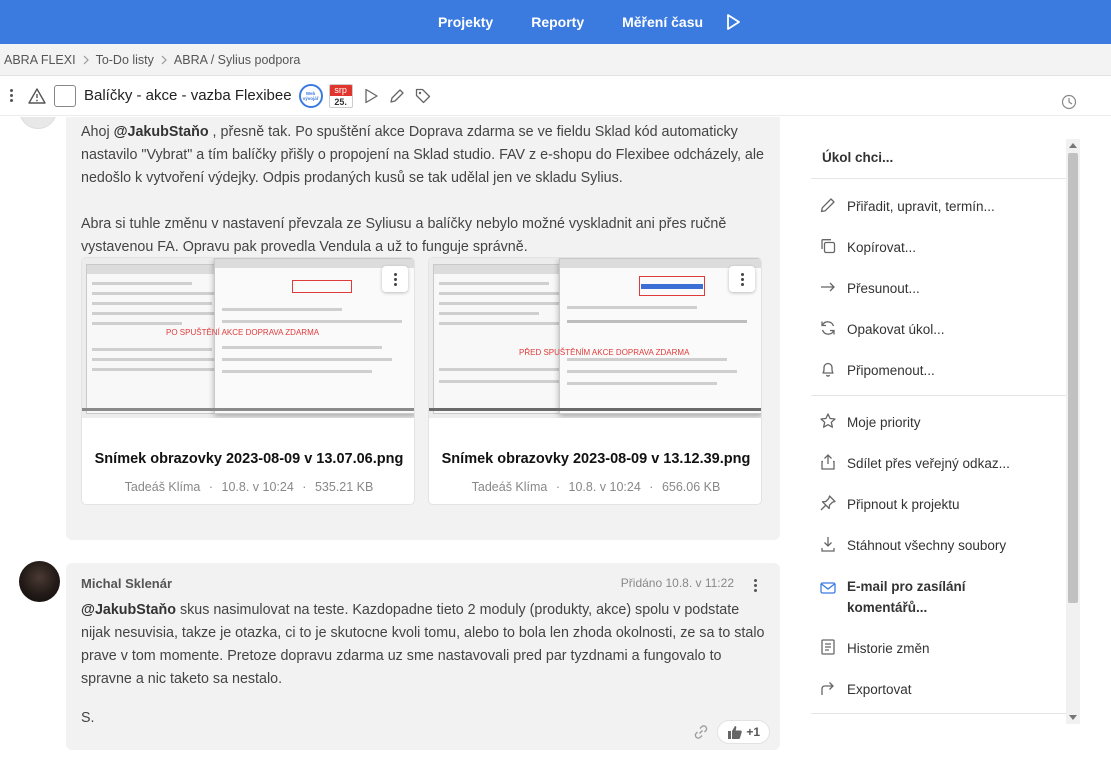  What do you see at coordinates (97, 132) in the screenshot?
I see `comment-greeting: Ahoj` at bounding box center [97, 132].